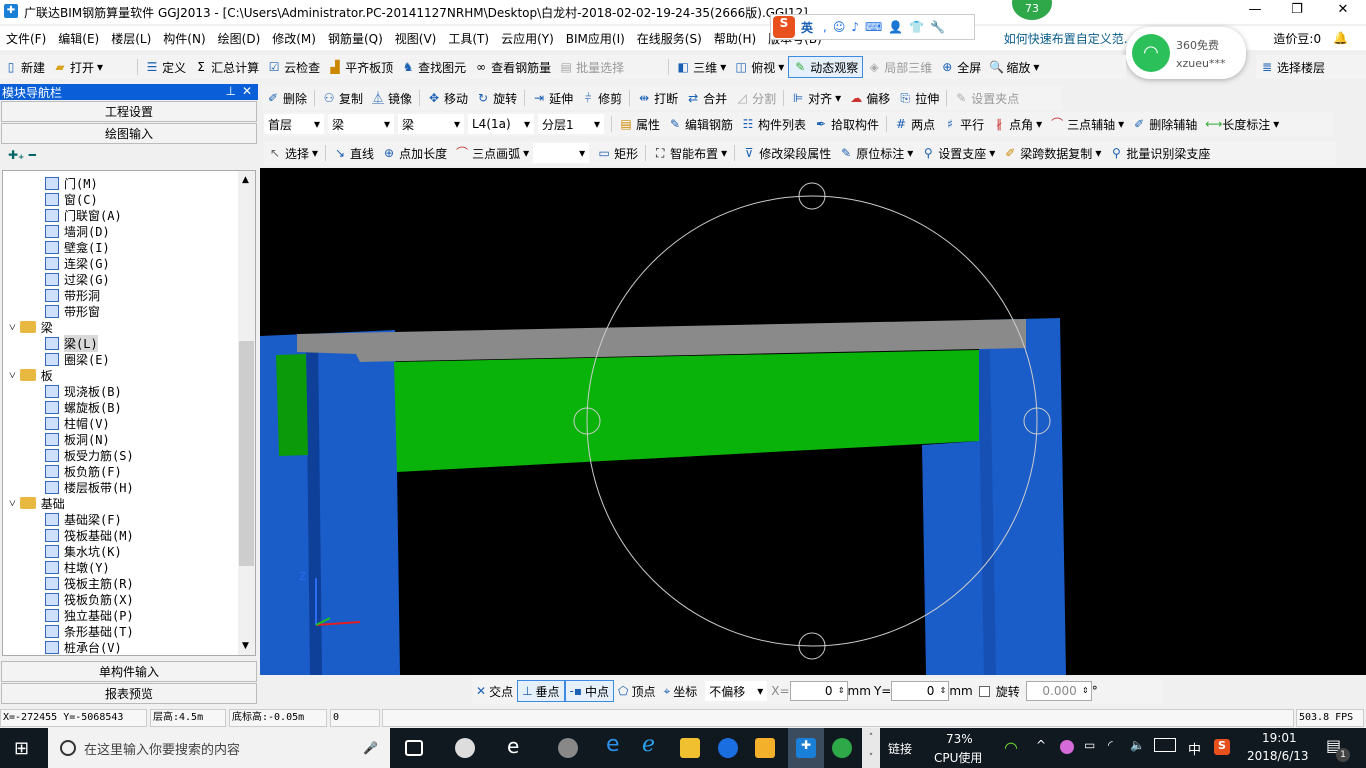  I want to click on top-view-button: ◫ 俯视 ▾, so click(759, 67).